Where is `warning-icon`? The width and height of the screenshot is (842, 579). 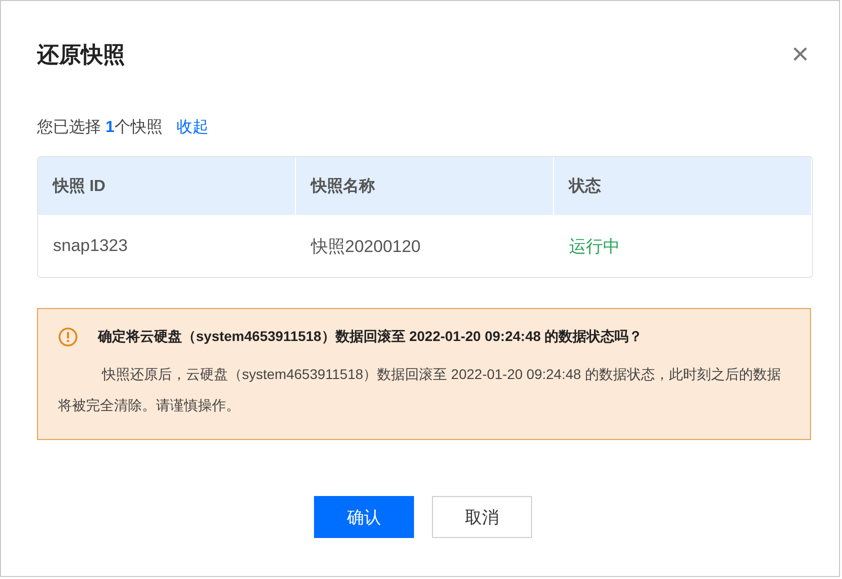 warning-icon is located at coordinates (68, 337).